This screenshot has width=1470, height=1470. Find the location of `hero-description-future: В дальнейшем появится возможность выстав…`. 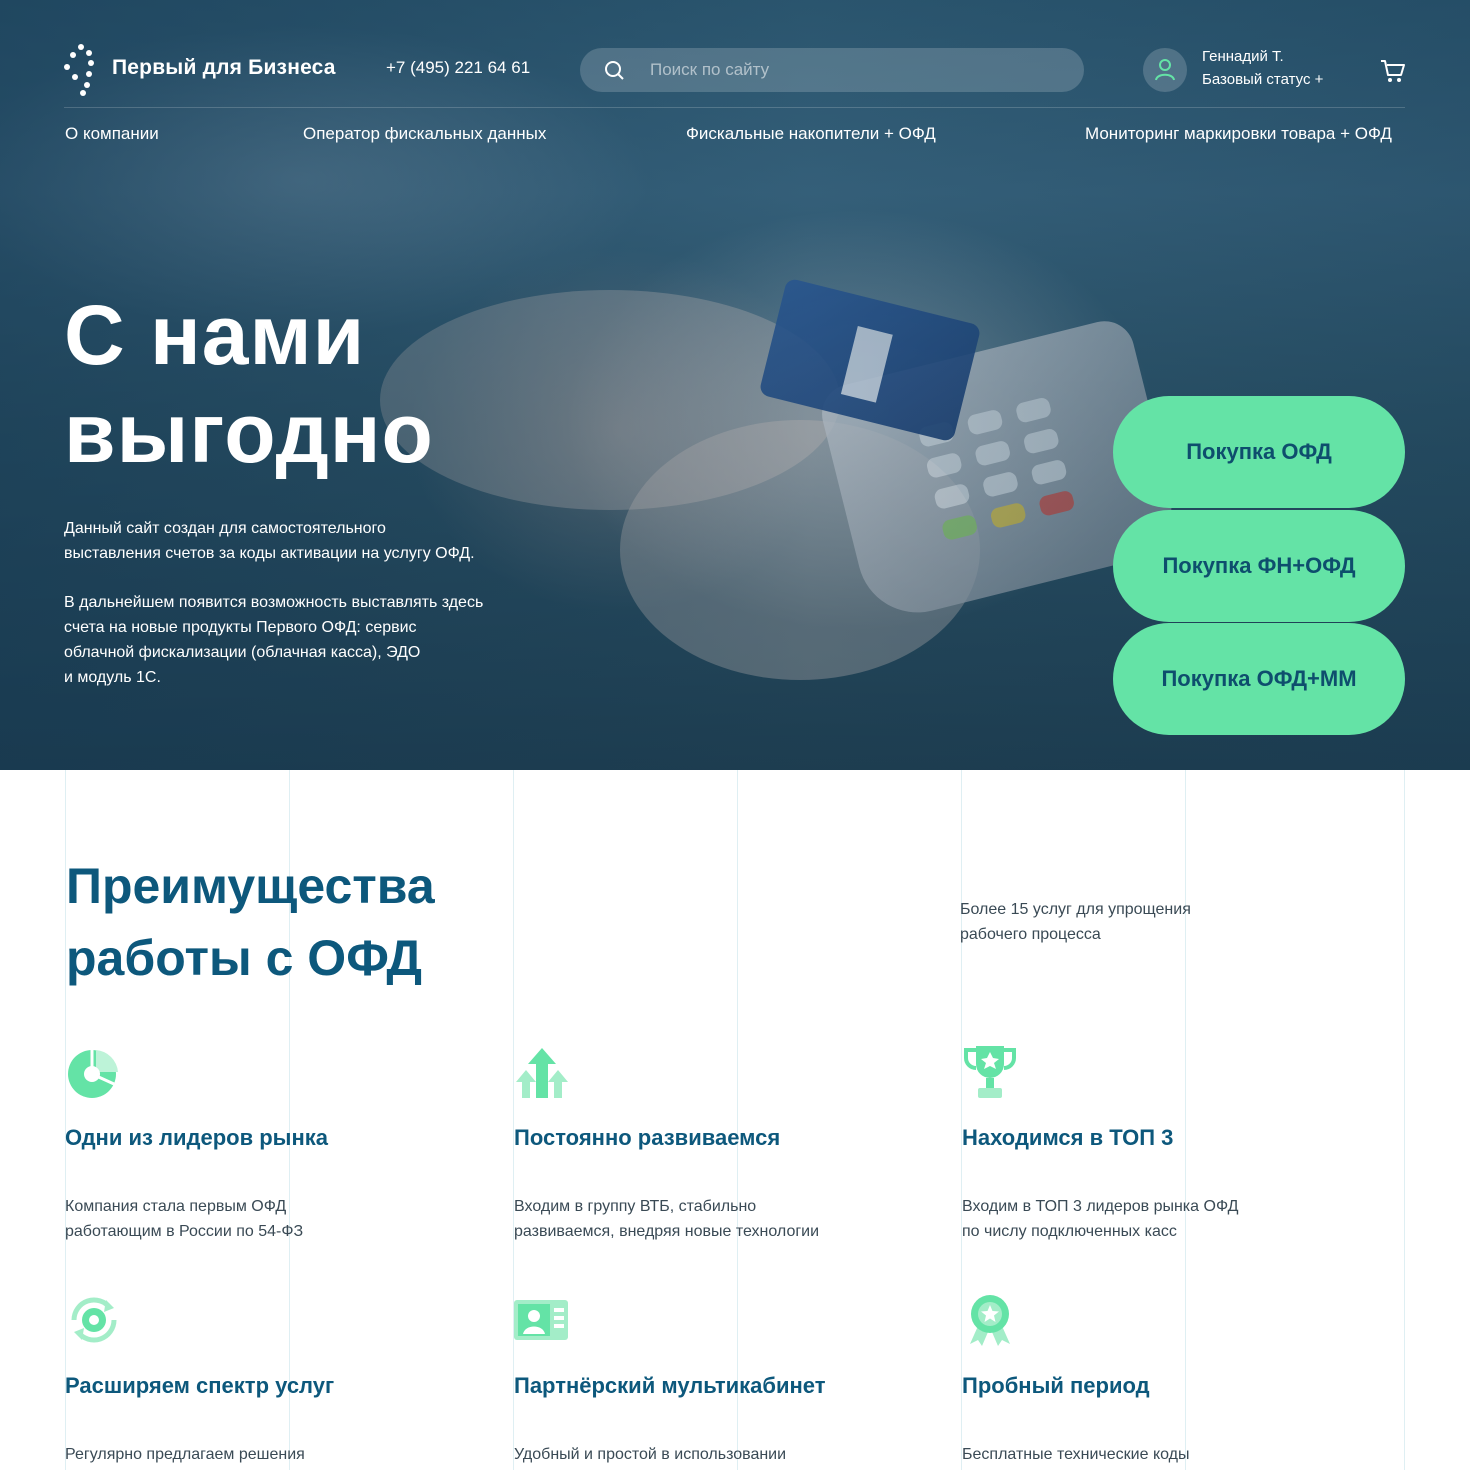

hero-description-future: В дальнейшем появится возможность выстав… is located at coordinates (299, 640).